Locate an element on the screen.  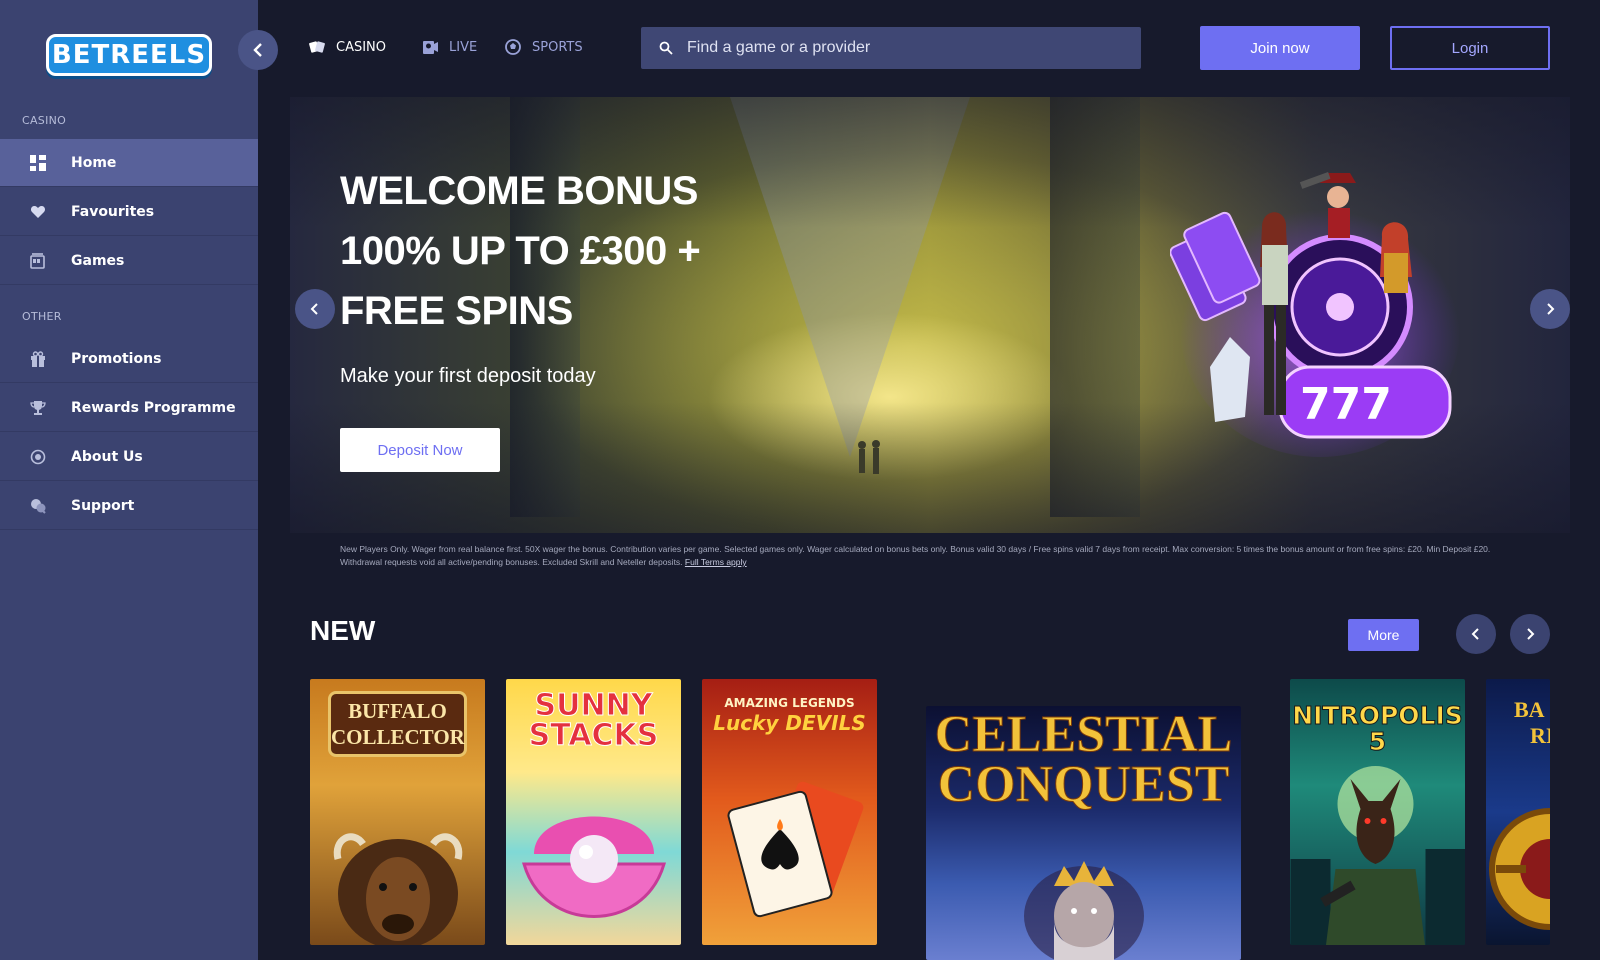
silhouette-figures is located at coordinates (869, 457).